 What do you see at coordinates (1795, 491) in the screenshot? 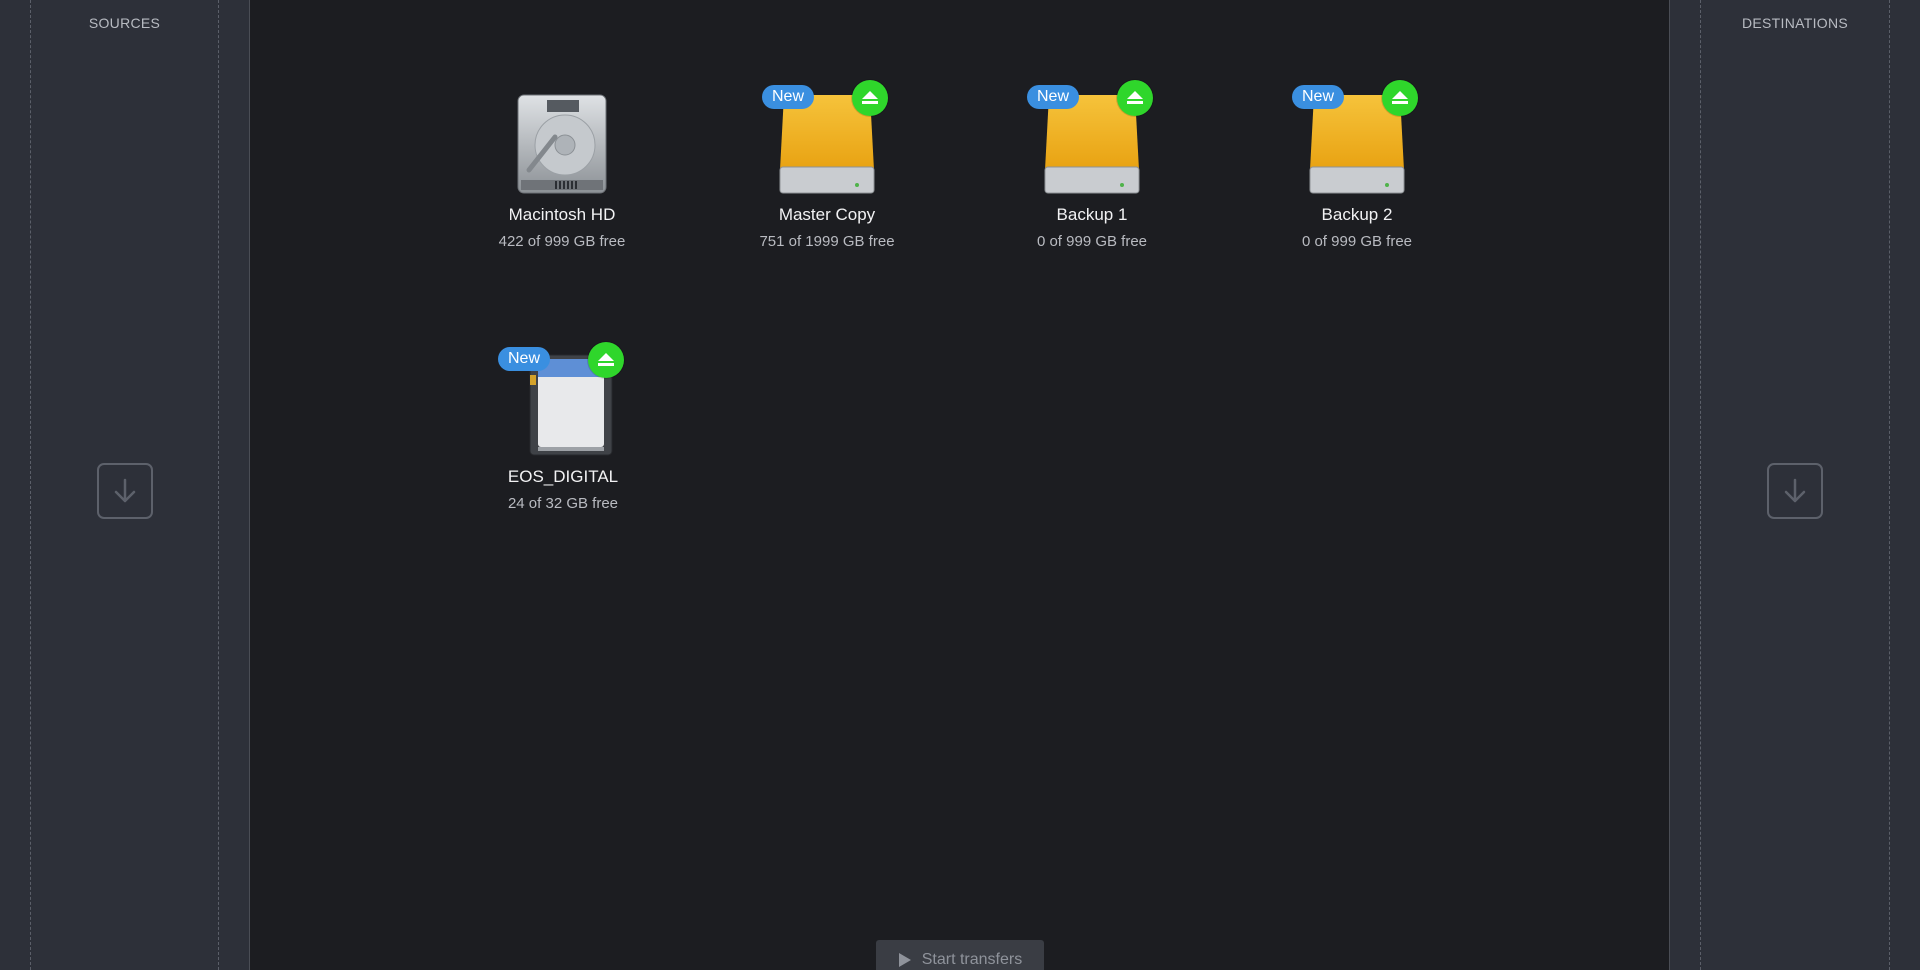
I see `destinations-drop-arrow-icon` at bounding box center [1795, 491].